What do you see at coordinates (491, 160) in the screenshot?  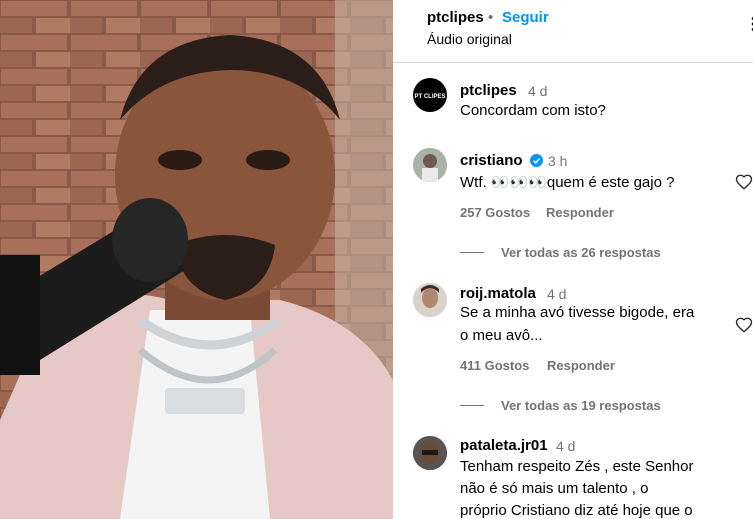 I see `comment-username: cristiano` at bounding box center [491, 160].